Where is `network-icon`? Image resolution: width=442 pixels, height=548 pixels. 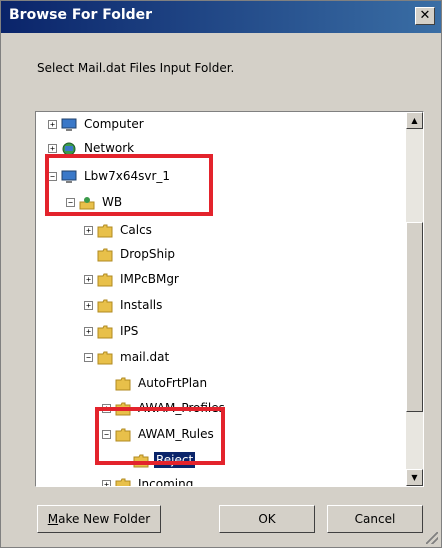
network-icon is located at coordinates (69, 148).